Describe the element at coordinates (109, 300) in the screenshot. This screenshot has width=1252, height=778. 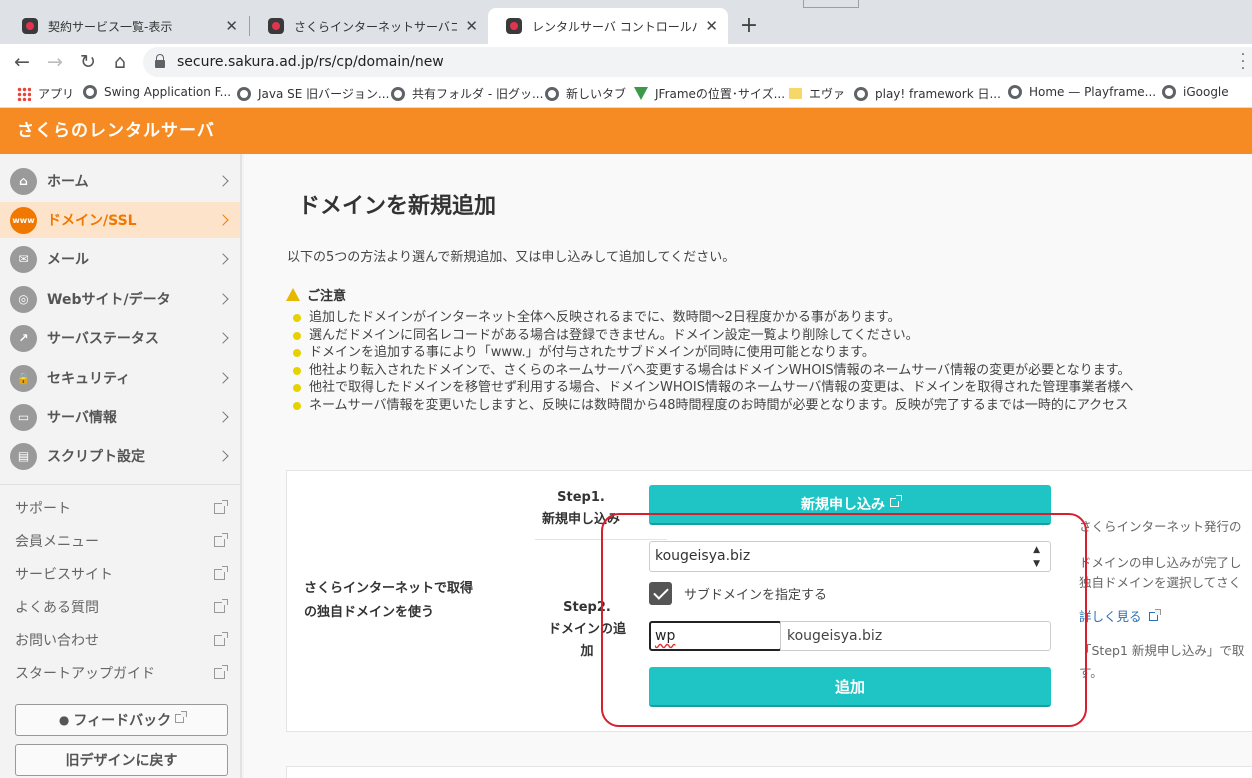
I see `sidebar-item-label: Webサイト/データ` at that location.